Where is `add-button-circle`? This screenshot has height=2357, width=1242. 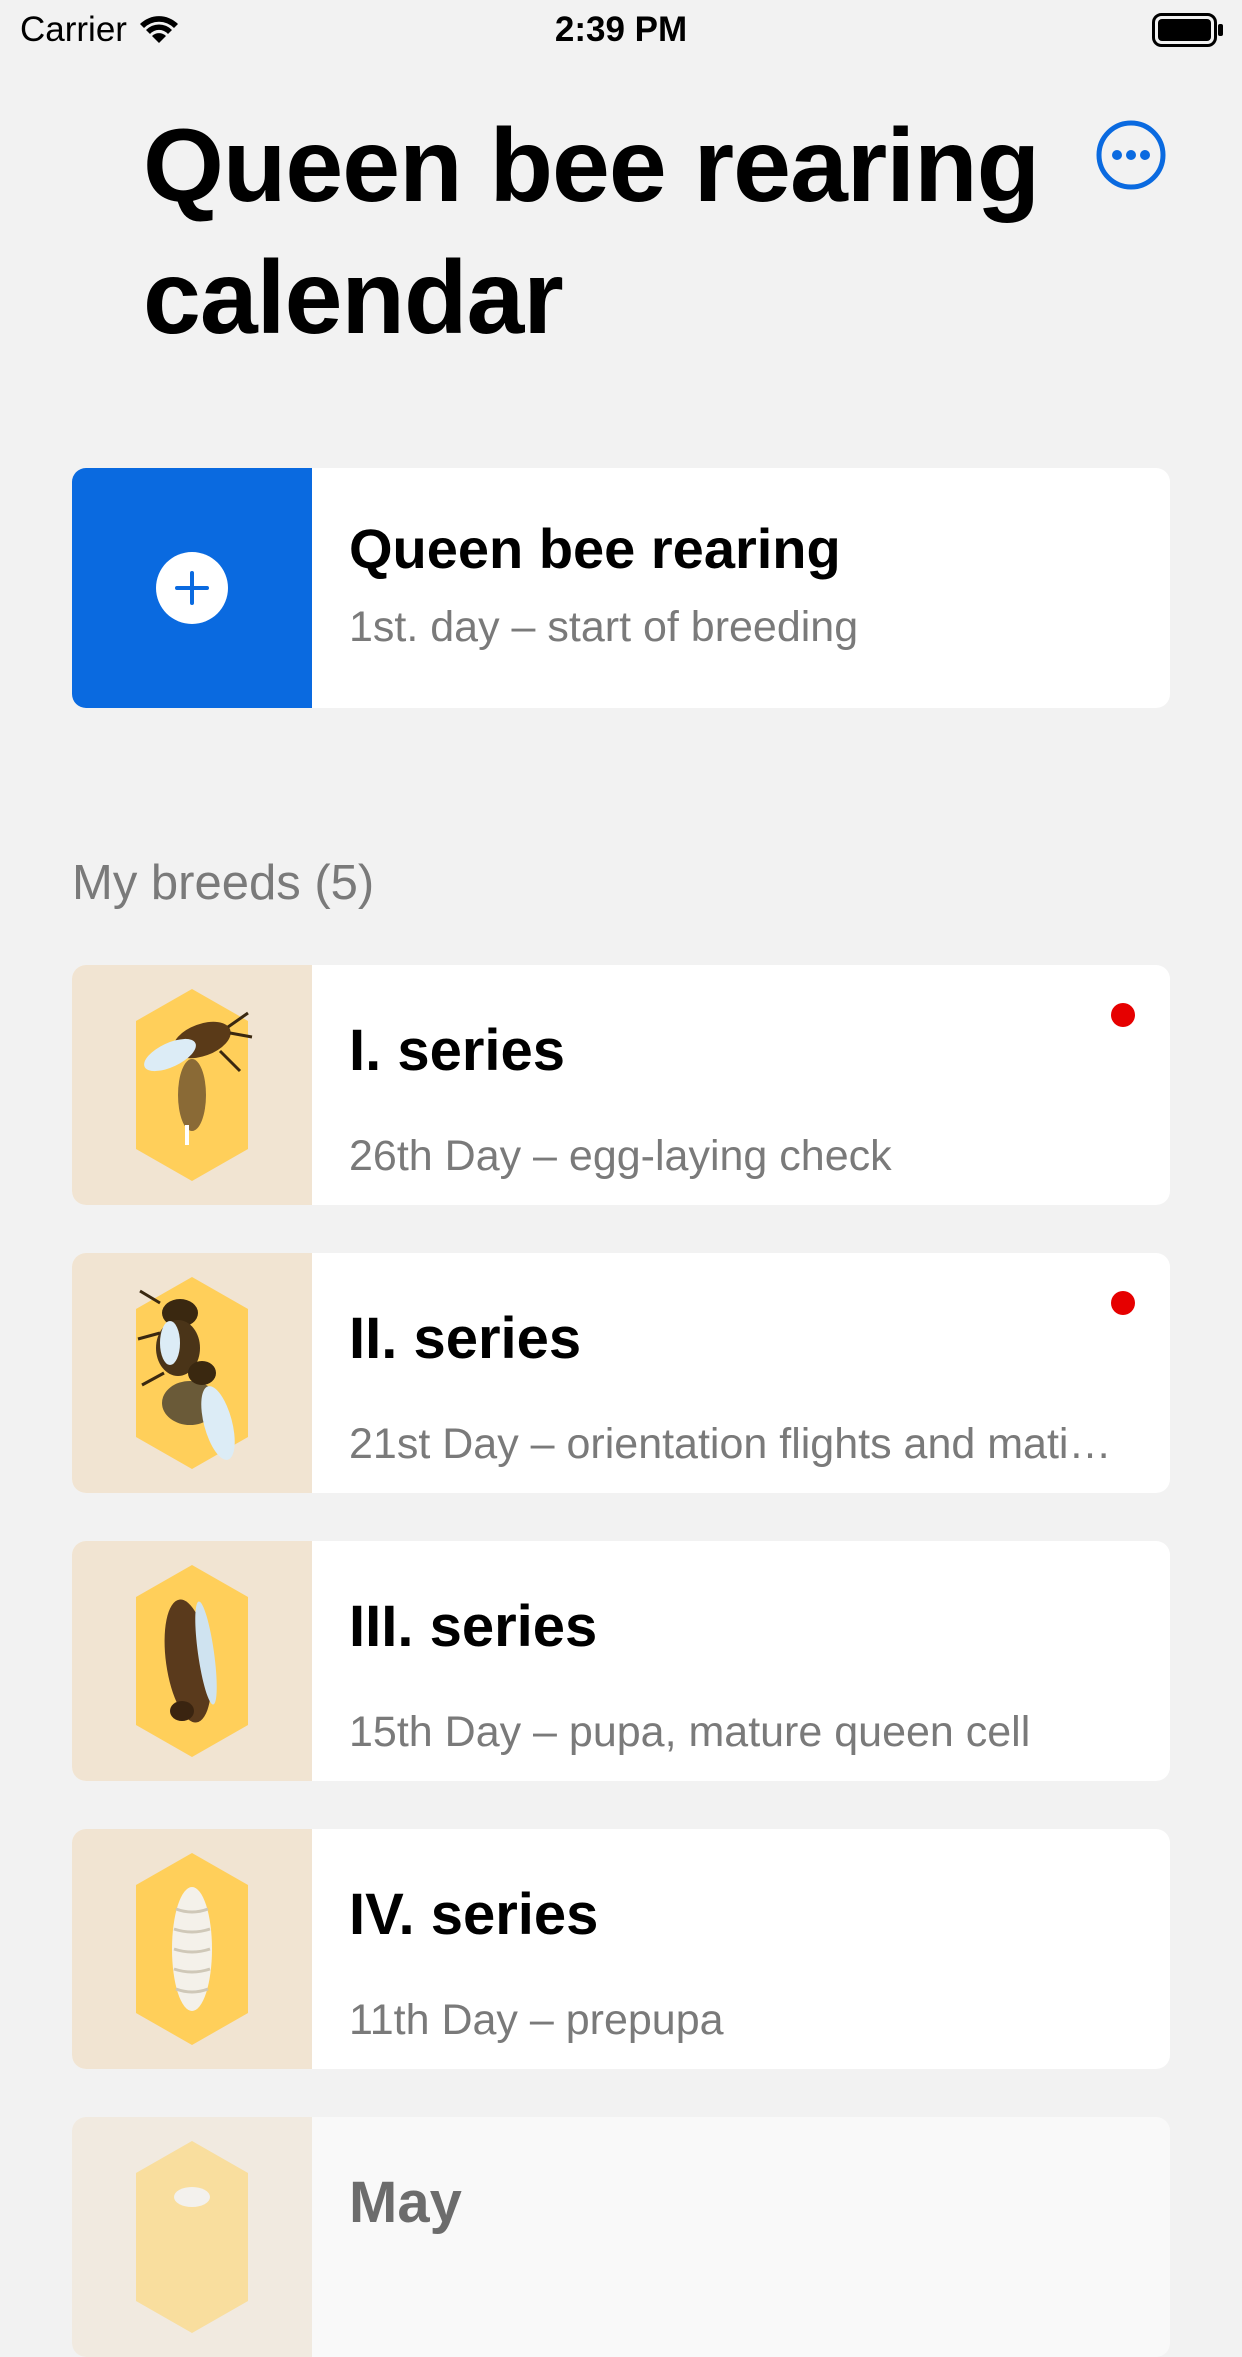
add-button-circle is located at coordinates (192, 588).